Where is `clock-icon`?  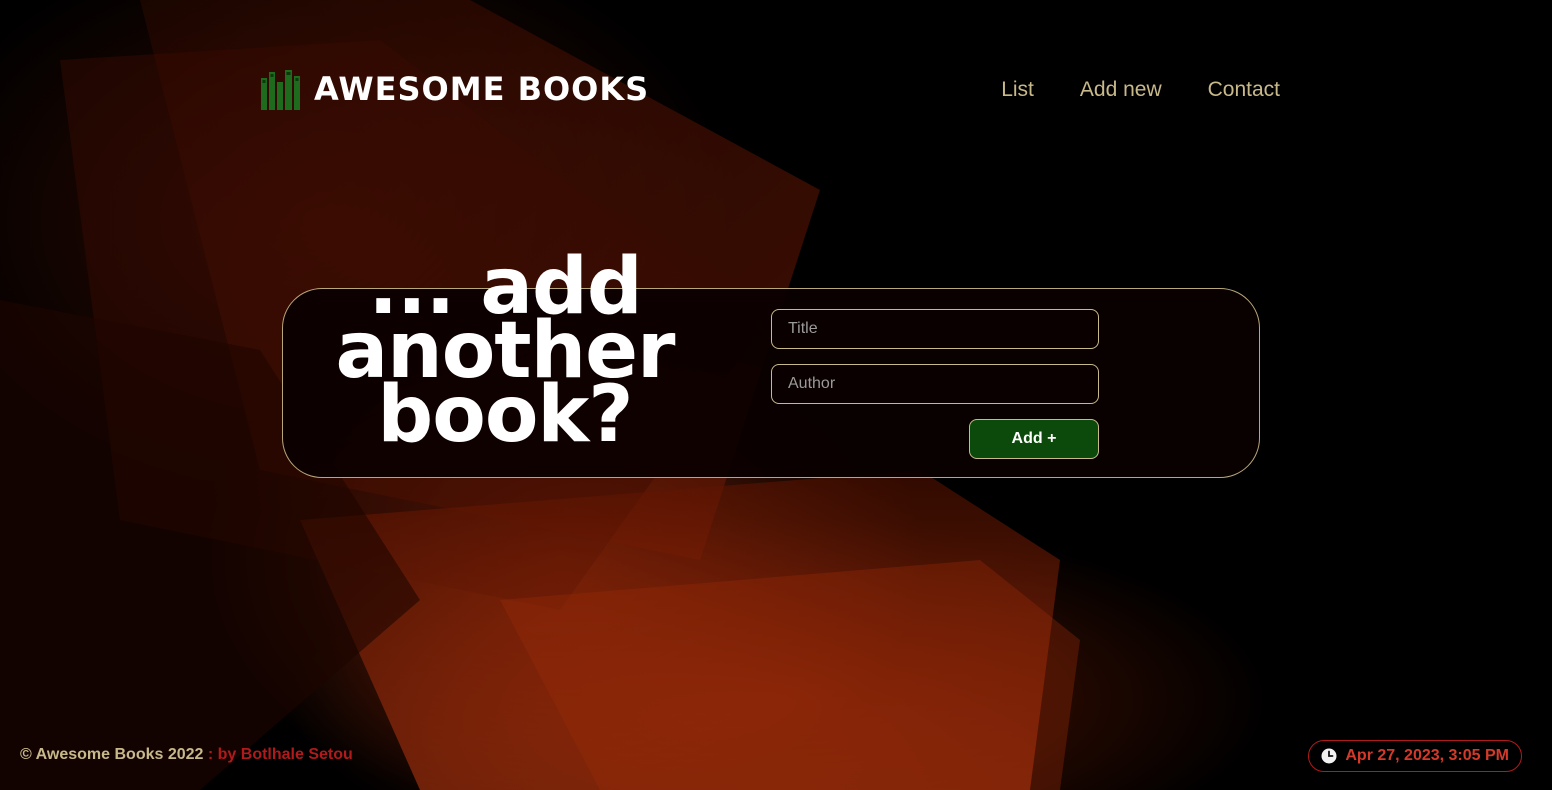 clock-icon is located at coordinates (1329, 756).